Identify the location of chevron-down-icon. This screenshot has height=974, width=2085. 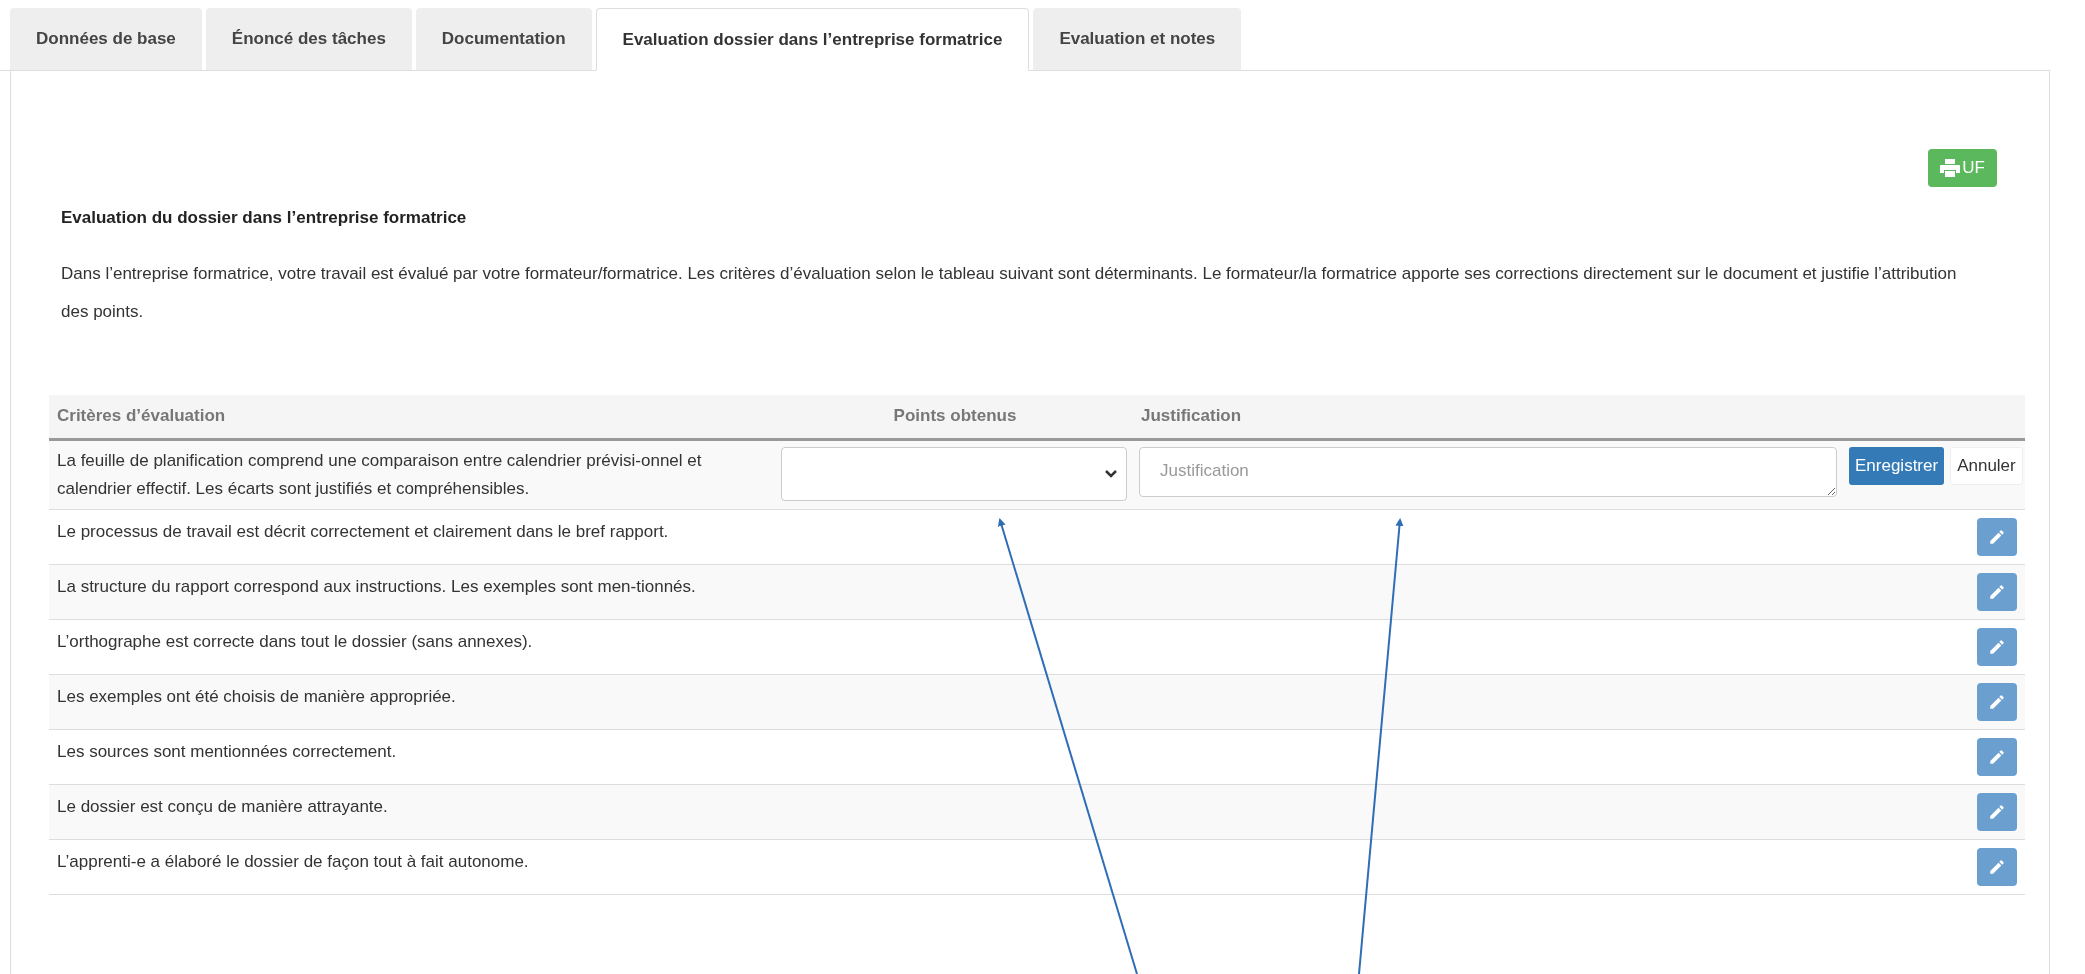
(1111, 473).